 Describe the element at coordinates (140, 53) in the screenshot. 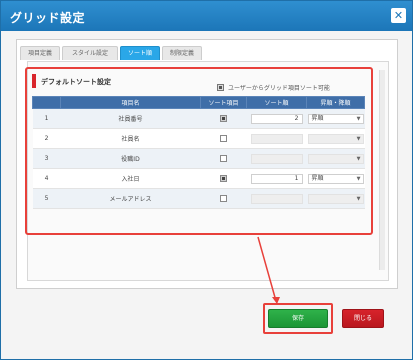

I see `tab-sort-order: ソート順` at that location.